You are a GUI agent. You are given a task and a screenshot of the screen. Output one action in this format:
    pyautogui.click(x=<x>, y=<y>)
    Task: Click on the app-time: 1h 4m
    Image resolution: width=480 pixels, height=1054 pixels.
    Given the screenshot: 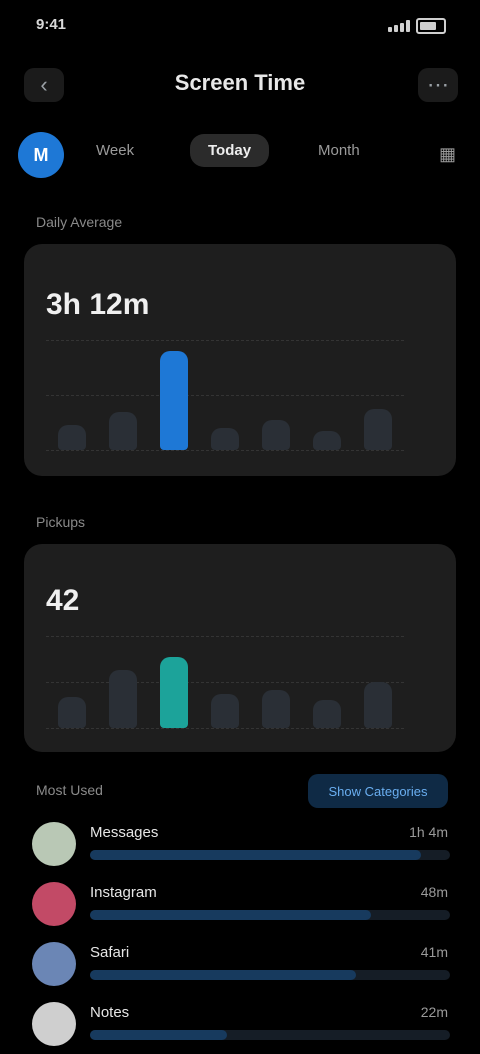 What is the action you would take?
    pyautogui.click(x=428, y=832)
    